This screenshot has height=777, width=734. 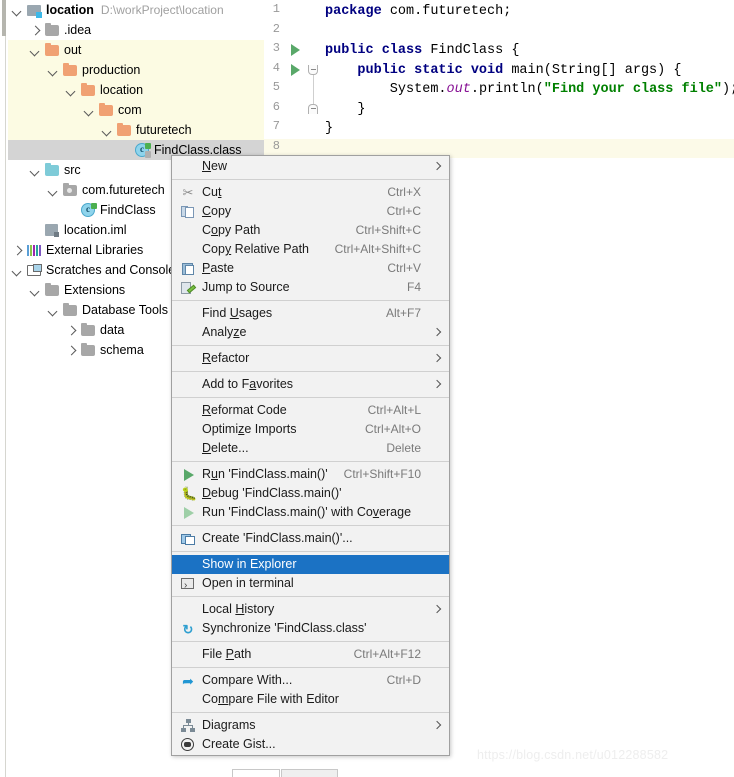 I want to click on menu-item-paste: Paste Ctrl+V, so click(x=310, y=268).